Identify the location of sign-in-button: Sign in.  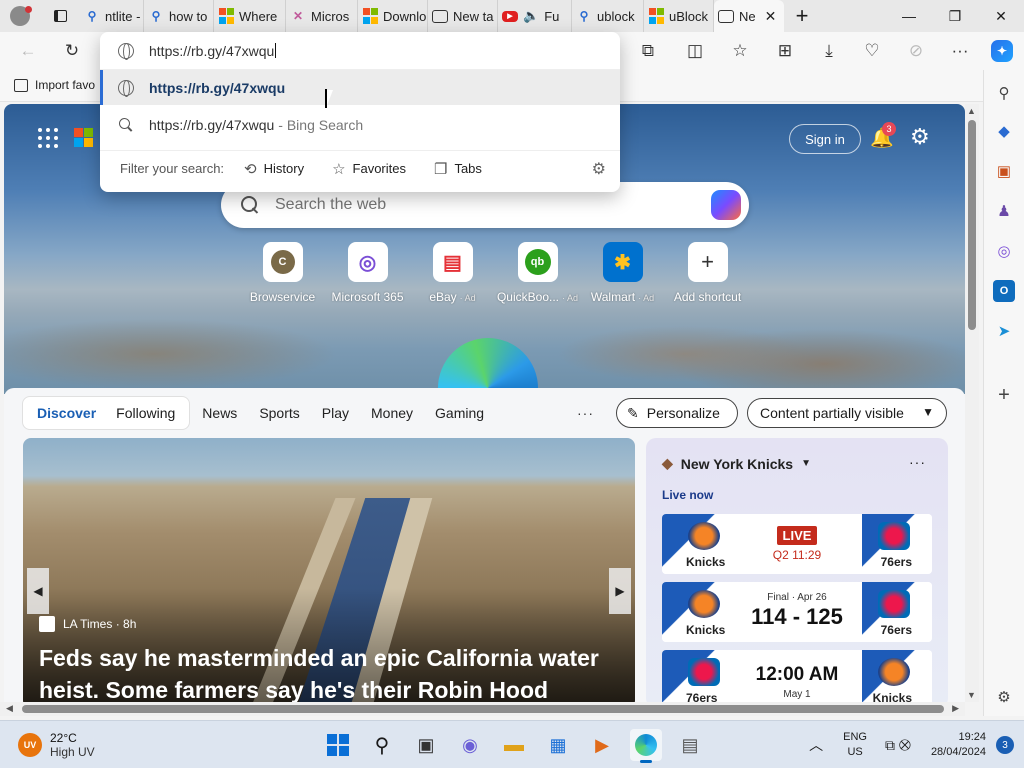
(825, 139).